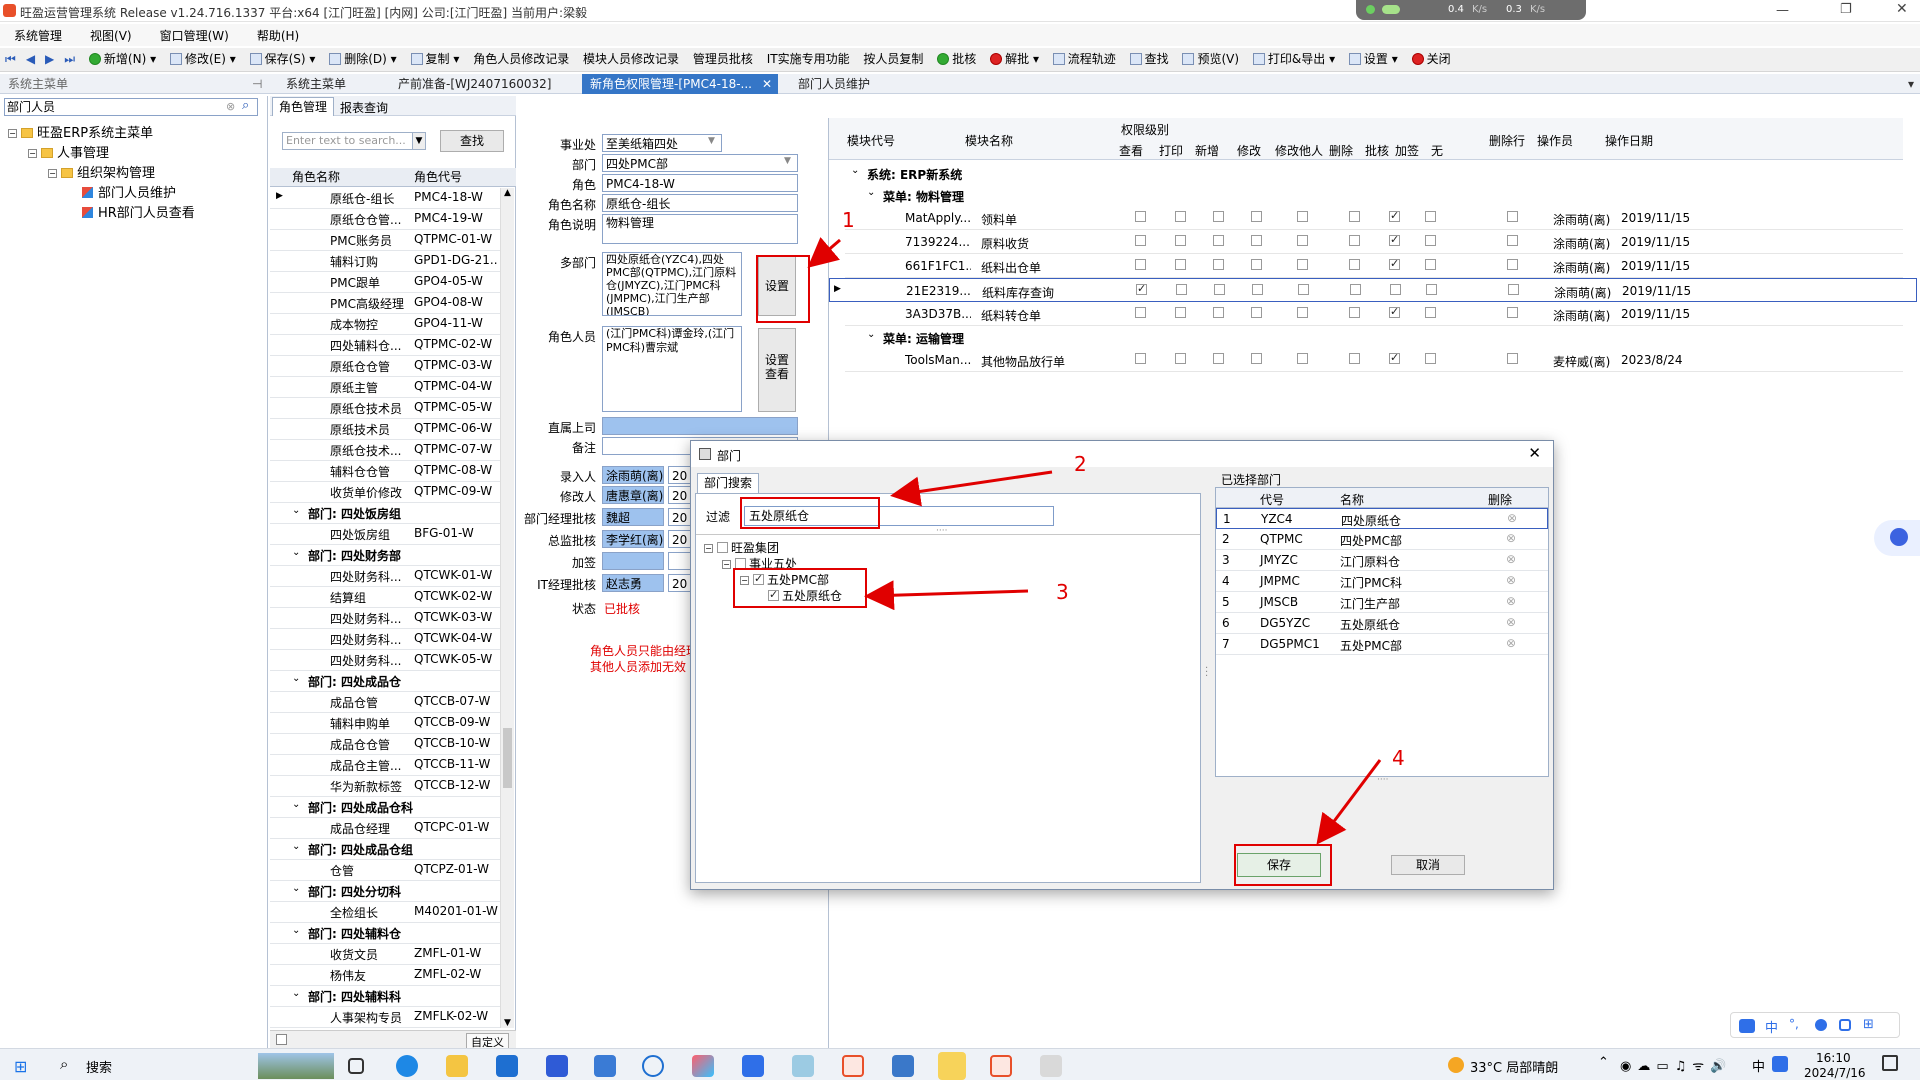 Image resolution: width=1920 pixels, height=1080 pixels. I want to click on app-gx-icon, so click(557, 1066).